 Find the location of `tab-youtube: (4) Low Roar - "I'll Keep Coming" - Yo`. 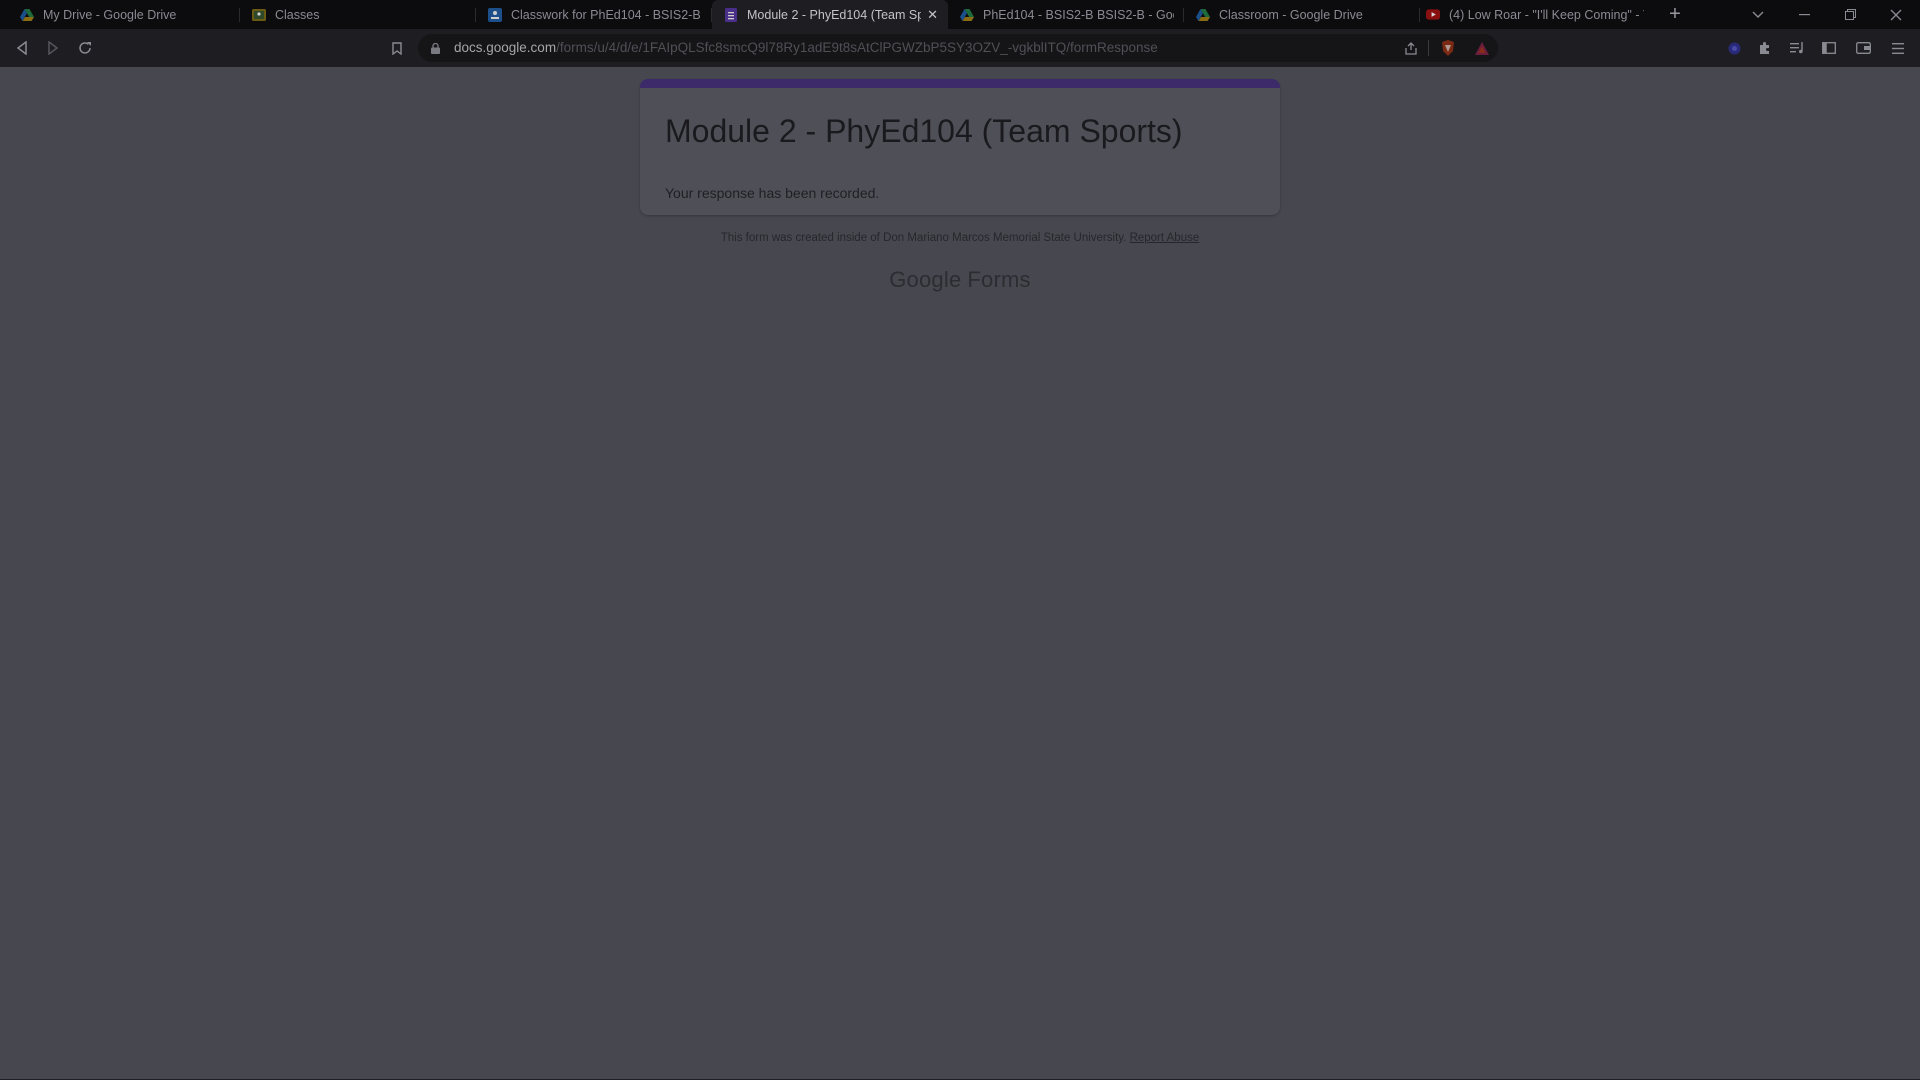

tab-youtube: (4) Low Roar - "I'll Keep Coming" - Yo is located at coordinates (1534, 14).